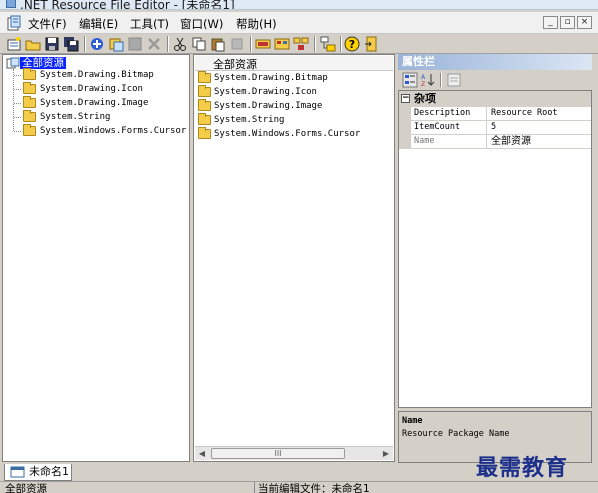 The height and width of the screenshot is (493, 598). Describe the element at coordinates (14, 44) in the screenshot. I see `new-project-icon` at that location.